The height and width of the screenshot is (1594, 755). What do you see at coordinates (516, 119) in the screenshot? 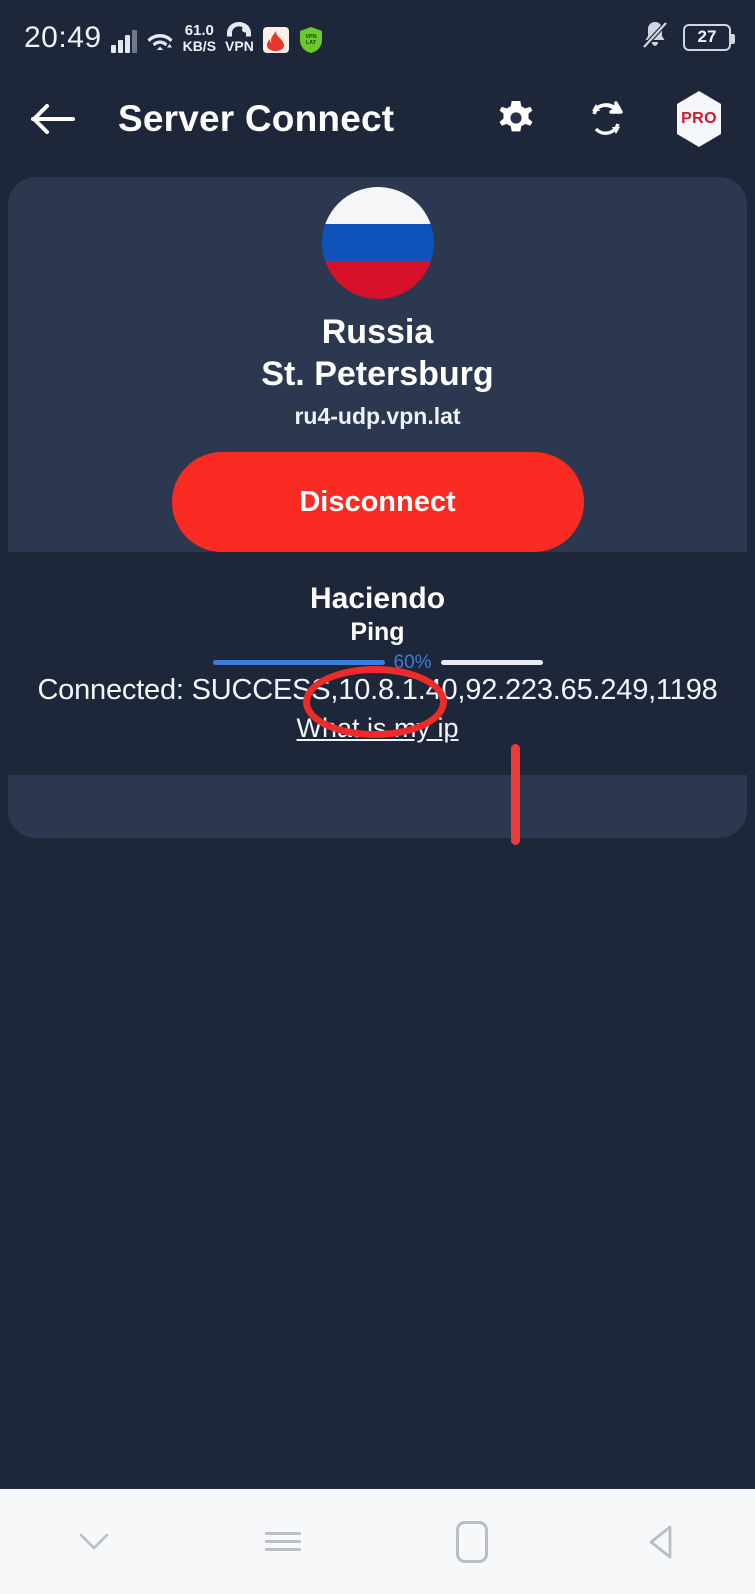
I see `gear-icon` at bounding box center [516, 119].